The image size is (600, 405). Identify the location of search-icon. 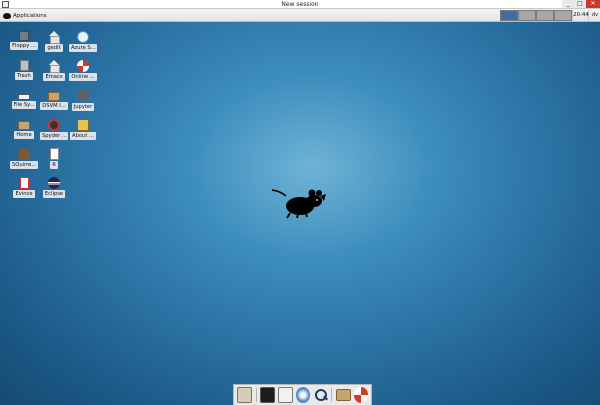
(320, 395).